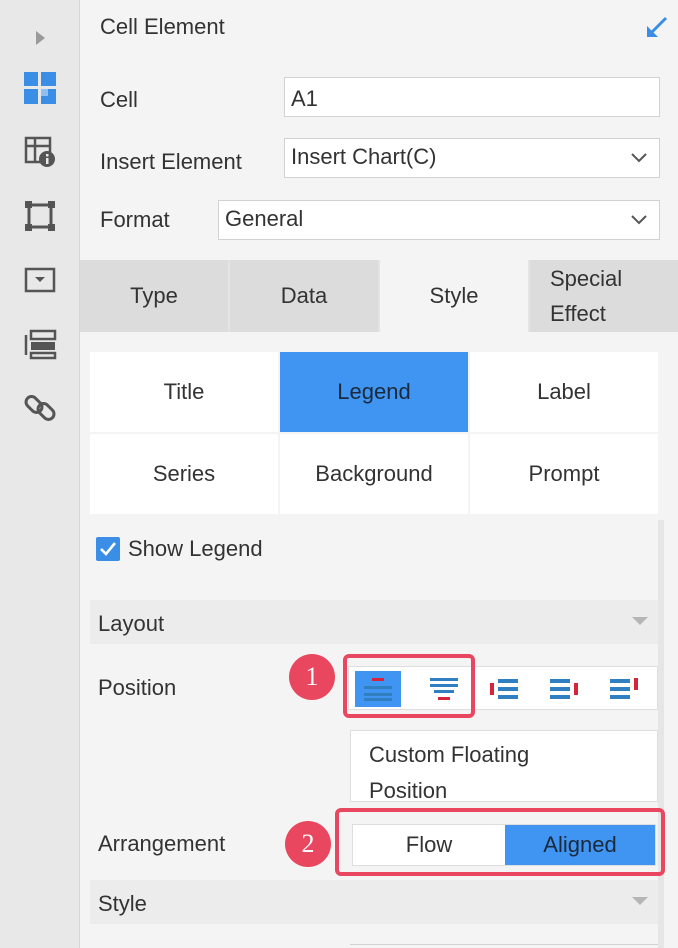 The image size is (678, 948). Describe the element at coordinates (154, 296) in the screenshot. I see `tab-type: Type` at that location.